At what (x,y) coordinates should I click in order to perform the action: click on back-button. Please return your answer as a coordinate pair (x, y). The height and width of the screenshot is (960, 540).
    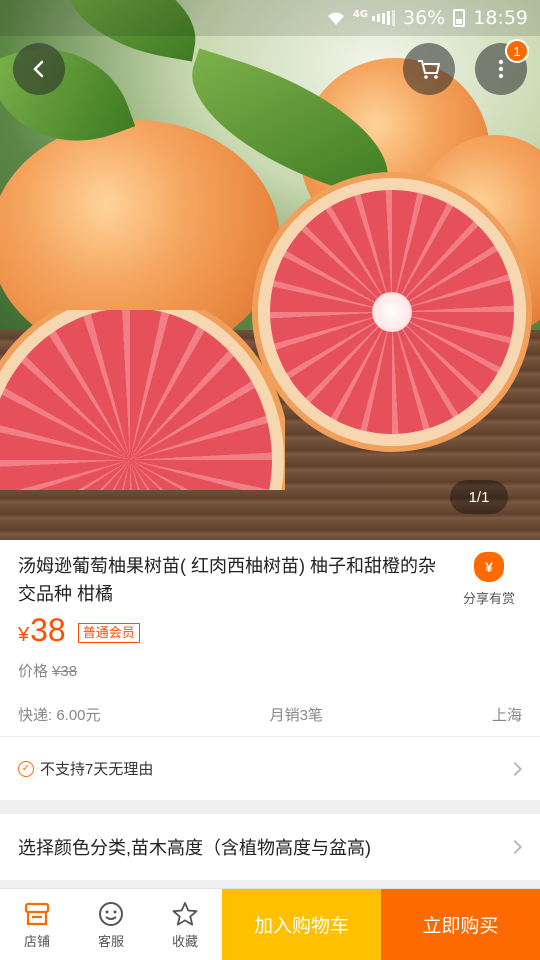
    Looking at the image, I should click on (39, 69).